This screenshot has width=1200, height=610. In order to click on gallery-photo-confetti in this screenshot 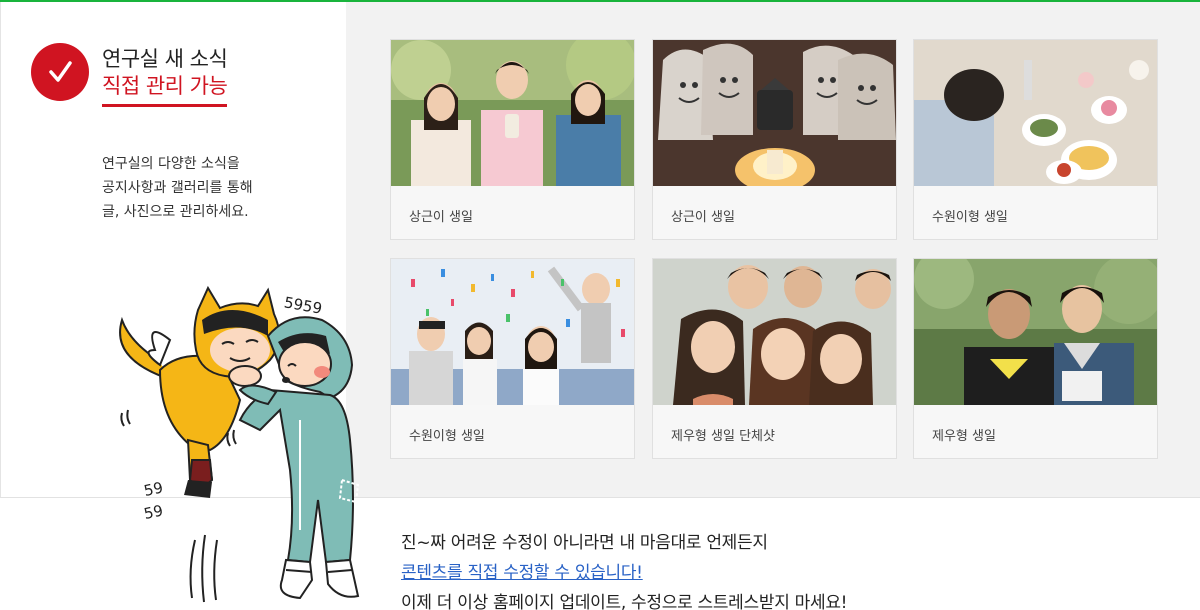, I will do `click(512, 332)`.